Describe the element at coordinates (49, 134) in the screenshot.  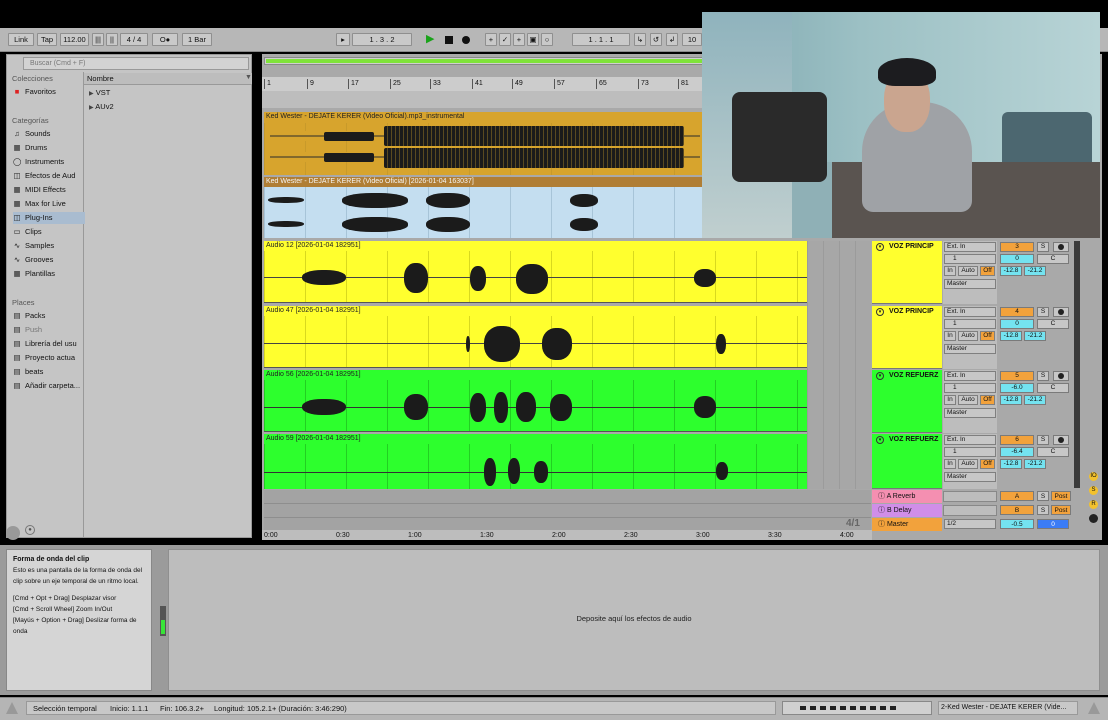
I see `browser-item-sounds: ♫ Sounds` at that location.